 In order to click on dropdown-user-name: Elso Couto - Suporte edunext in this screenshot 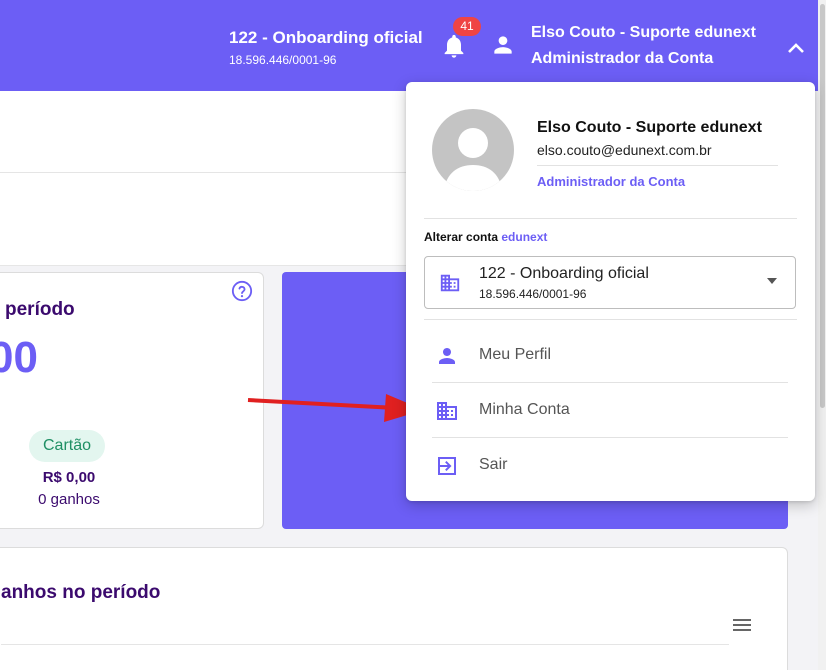, I will do `click(649, 127)`.